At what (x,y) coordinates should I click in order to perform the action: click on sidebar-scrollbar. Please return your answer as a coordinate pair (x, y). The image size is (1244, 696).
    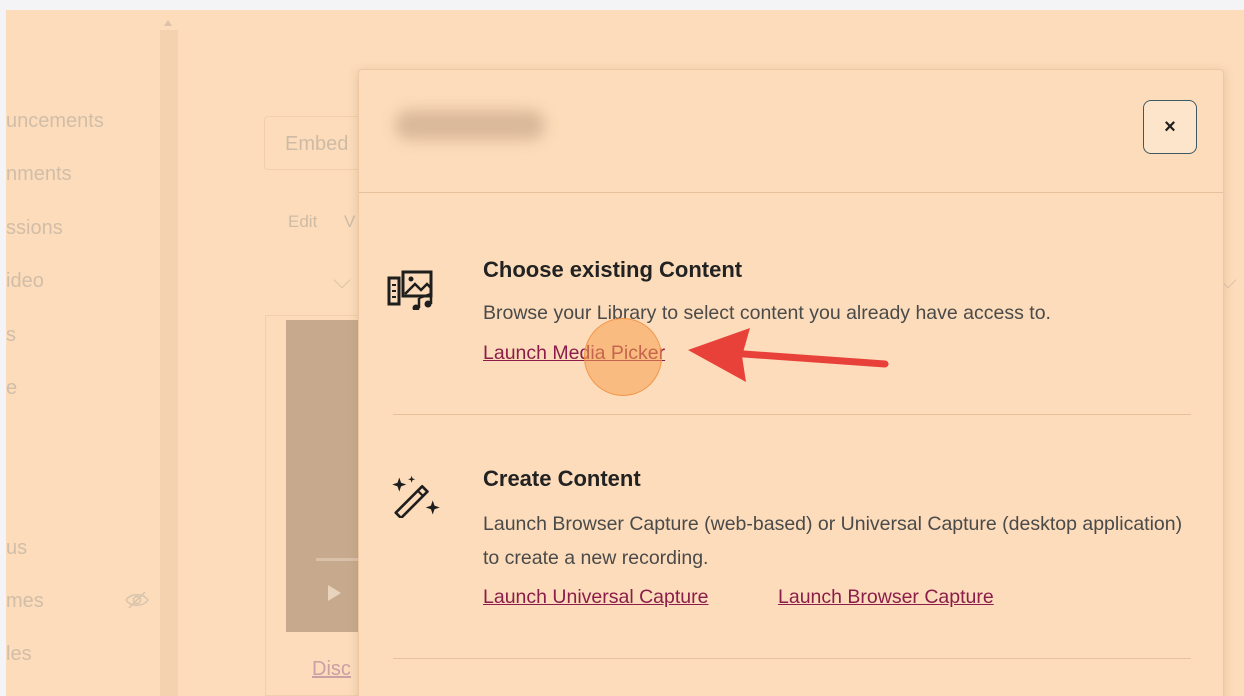
    Looking at the image, I should click on (169, 358).